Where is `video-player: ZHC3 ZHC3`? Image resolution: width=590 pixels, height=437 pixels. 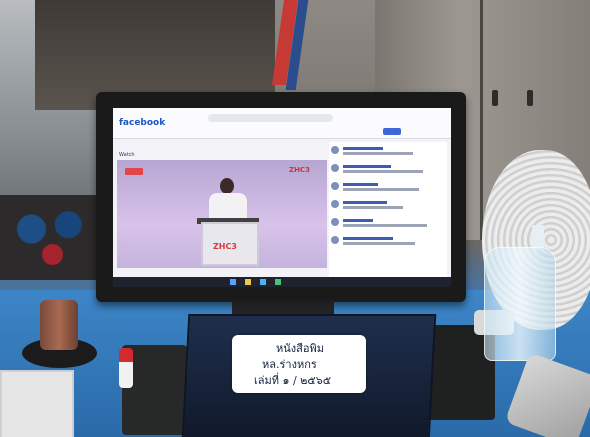 video-player: ZHC3 ZHC3 is located at coordinates (222, 214).